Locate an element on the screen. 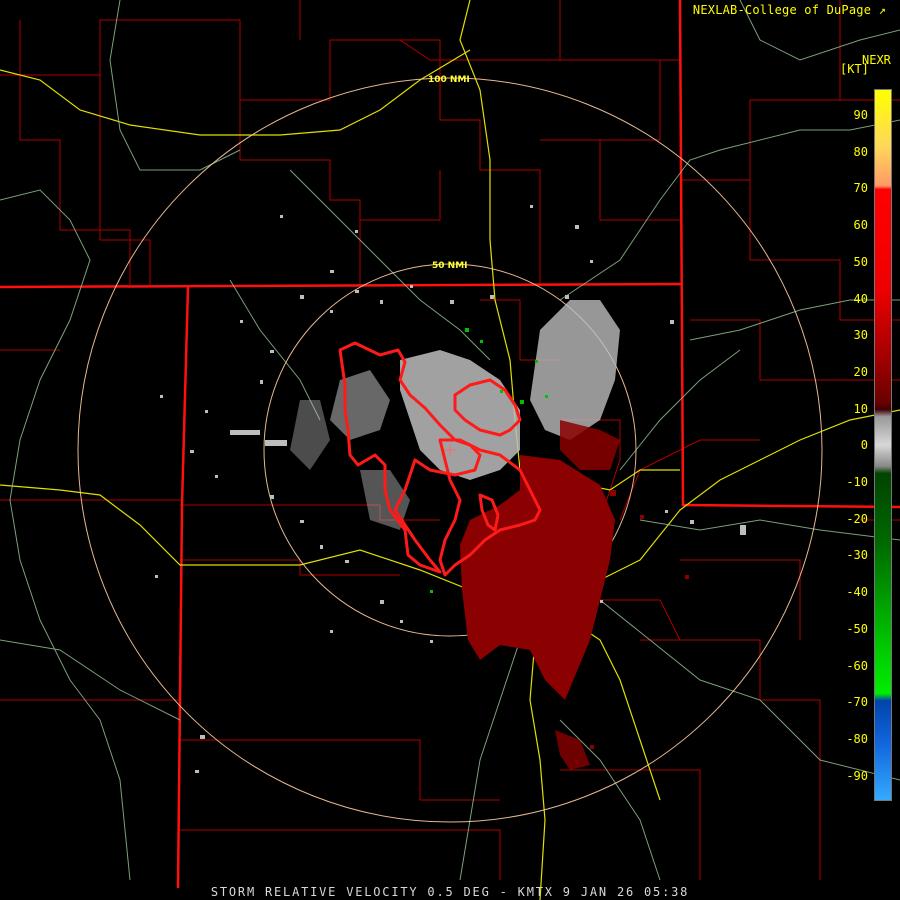 Image resolution: width=900 pixels, height=900 pixels. range-ring-100-label: 100 NMI is located at coordinates (449, 80).